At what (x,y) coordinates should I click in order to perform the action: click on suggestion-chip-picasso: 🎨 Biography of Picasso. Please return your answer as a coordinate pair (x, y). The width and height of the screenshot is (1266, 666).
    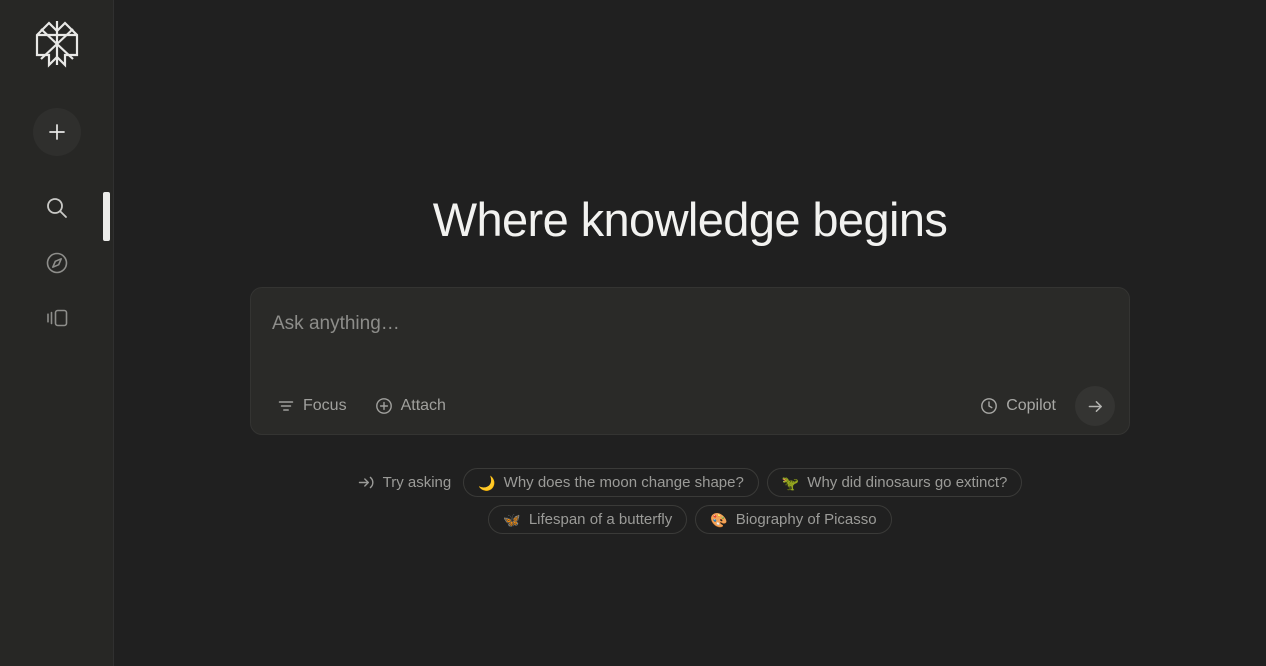
    Looking at the image, I should click on (793, 519).